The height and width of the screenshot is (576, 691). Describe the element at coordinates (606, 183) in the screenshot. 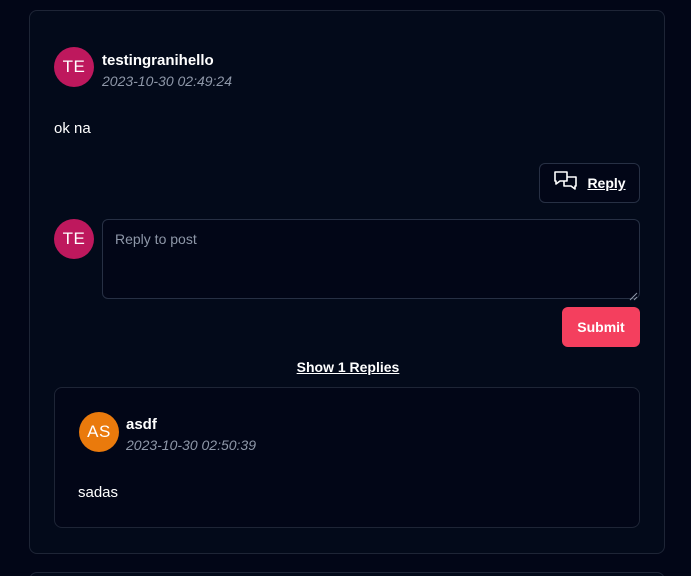

I see `reply-button-label: Reply` at that location.